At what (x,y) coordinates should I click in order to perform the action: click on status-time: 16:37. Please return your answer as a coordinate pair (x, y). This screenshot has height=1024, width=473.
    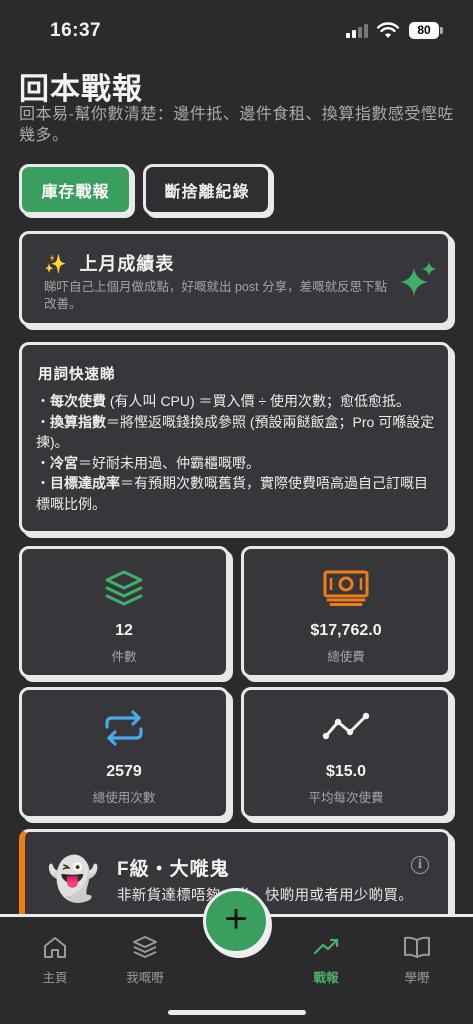
    Looking at the image, I should click on (76, 30).